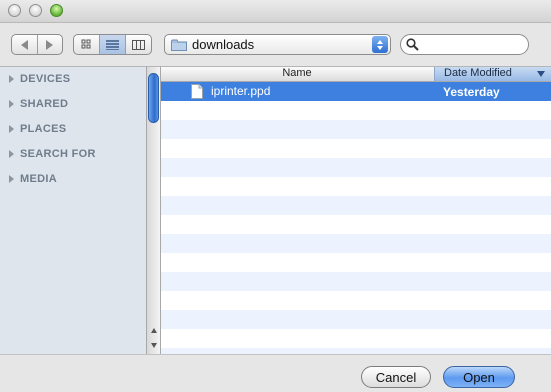  I want to click on forward-arrow-icon, so click(50, 44).